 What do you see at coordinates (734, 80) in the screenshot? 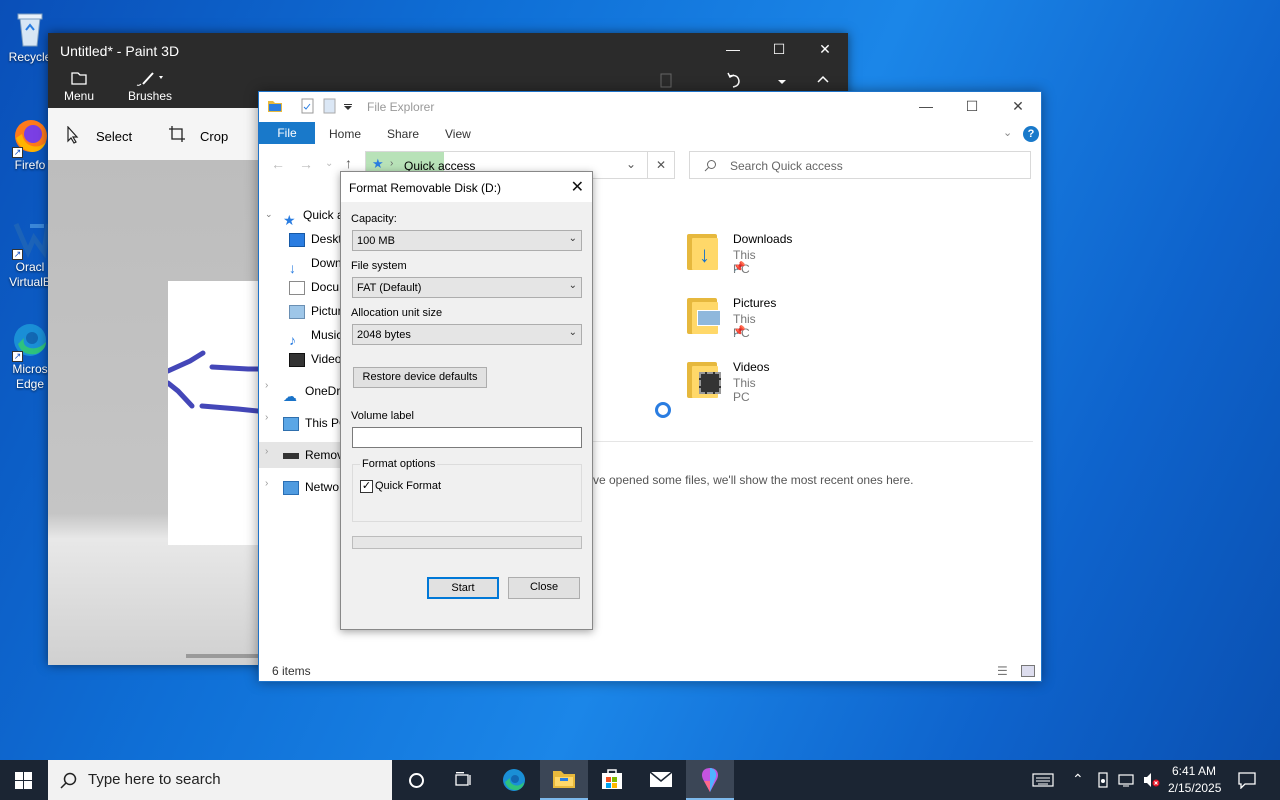
I see `undo-icon` at bounding box center [734, 80].